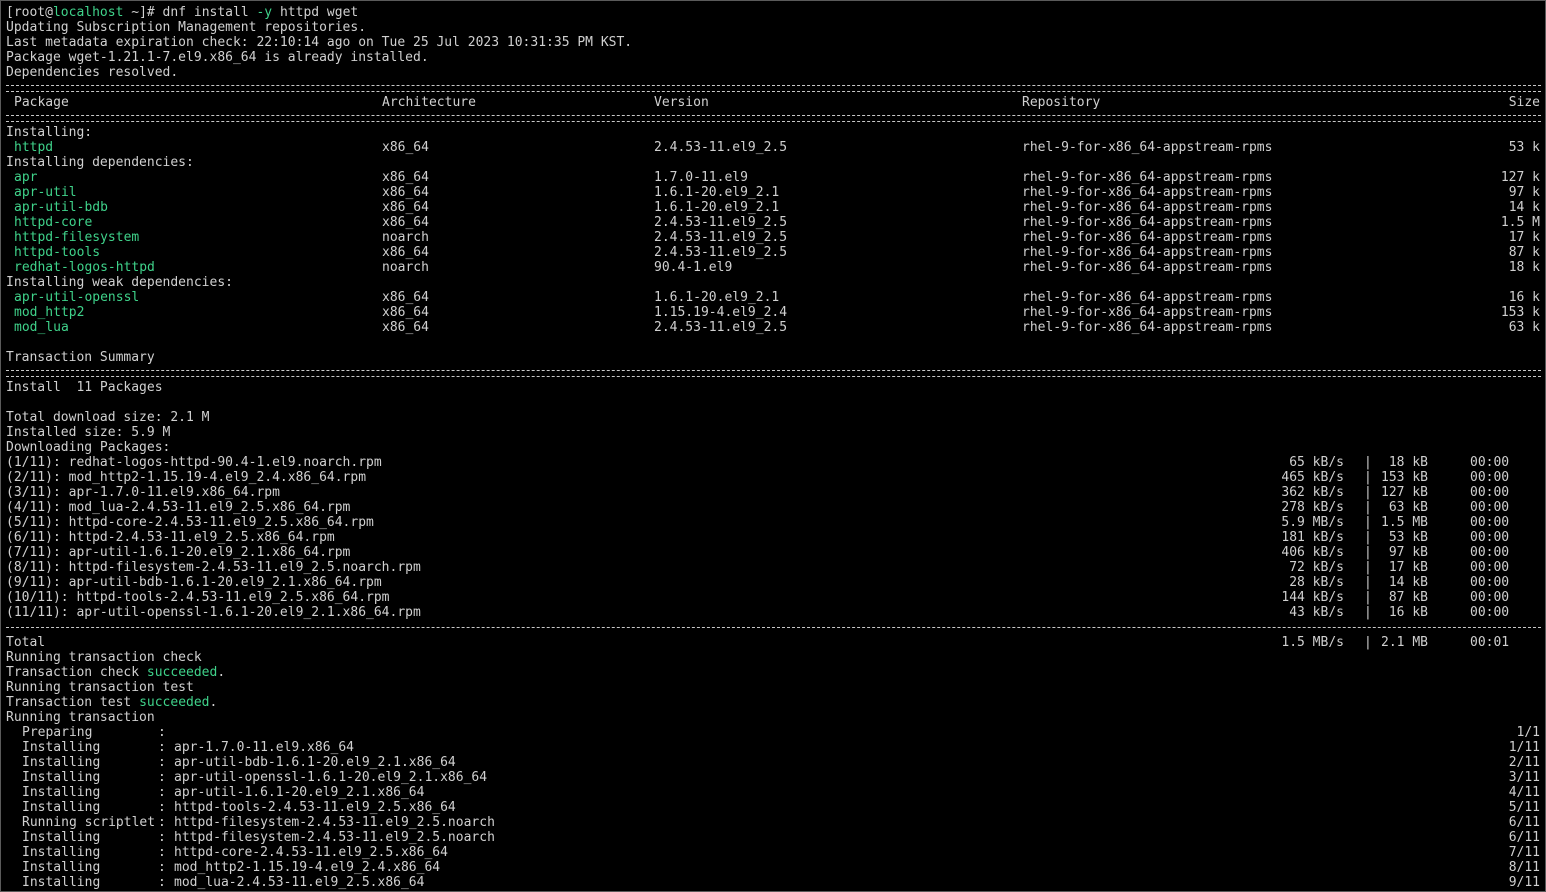 This screenshot has width=1546, height=892. Describe the element at coordinates (315, 807) in the screenshot. I see `step-target: httpd-tools-2.4.53-11.el9_2.5.x86_64` at that location.